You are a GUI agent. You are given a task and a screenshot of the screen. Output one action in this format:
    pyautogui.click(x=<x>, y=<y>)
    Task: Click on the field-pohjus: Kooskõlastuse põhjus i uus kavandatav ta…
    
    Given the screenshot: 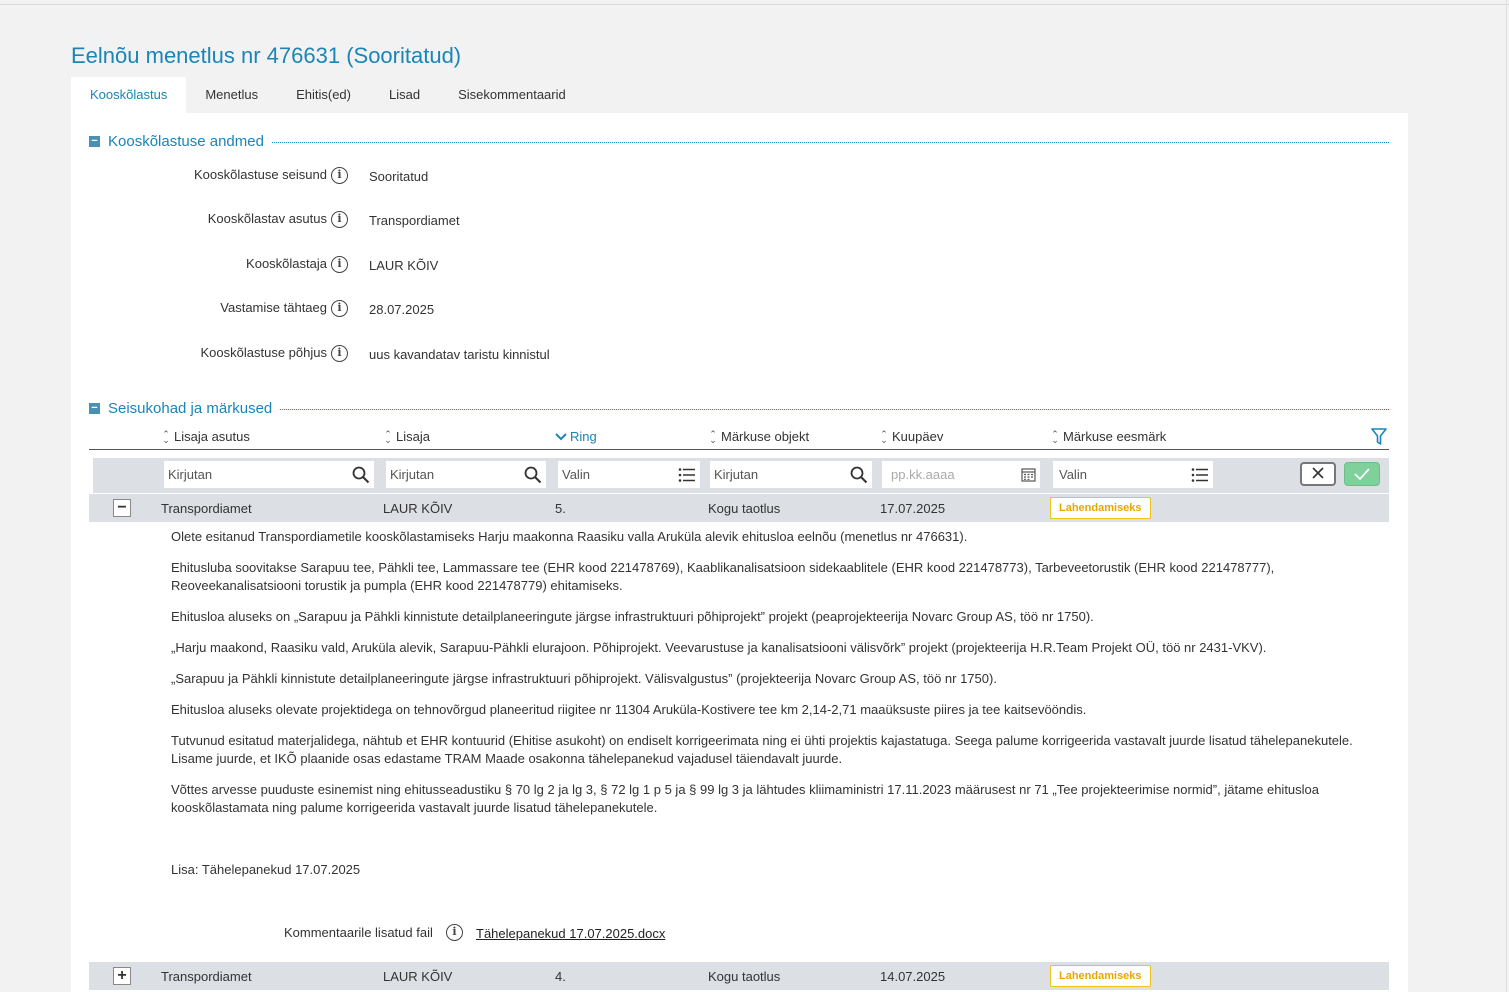 What is the action you would take?
    pyautogui.click(x=421, y=353)
    